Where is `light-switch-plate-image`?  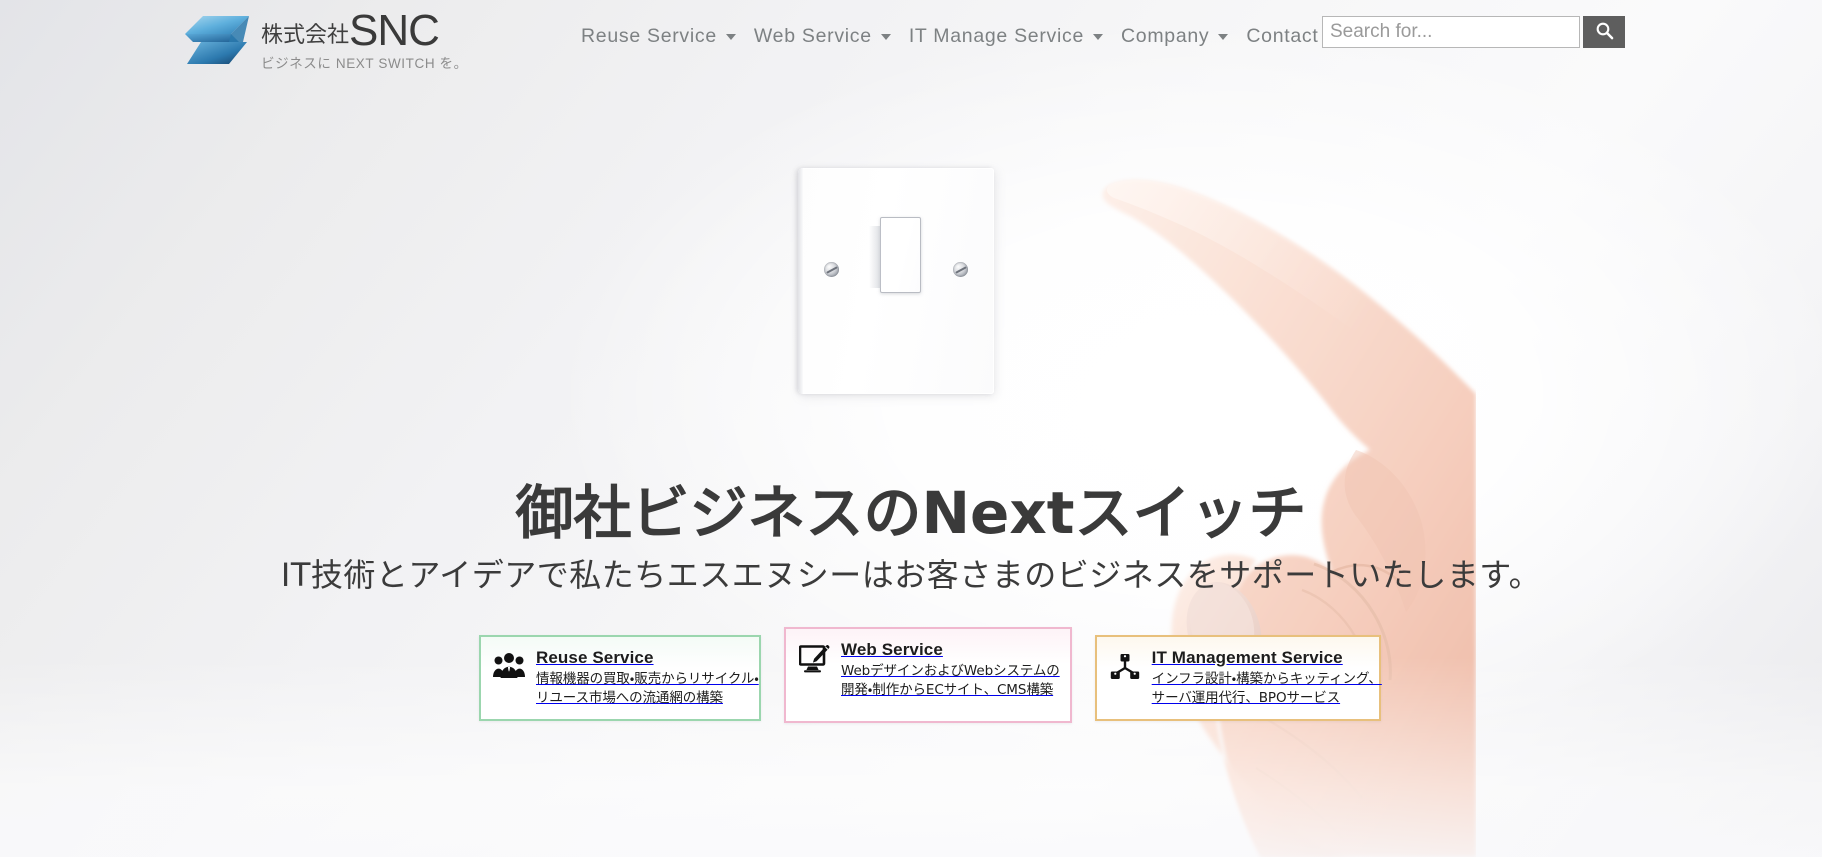
light-switch-plate-image is located at coordinates (896, 281).